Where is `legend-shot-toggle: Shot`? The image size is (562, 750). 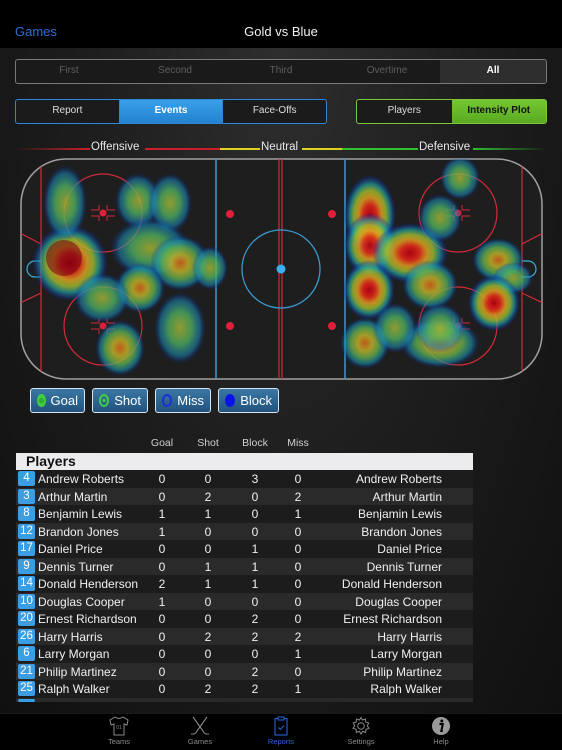 legend-shot-toggle: Shot is located at coordinates (120, 400).